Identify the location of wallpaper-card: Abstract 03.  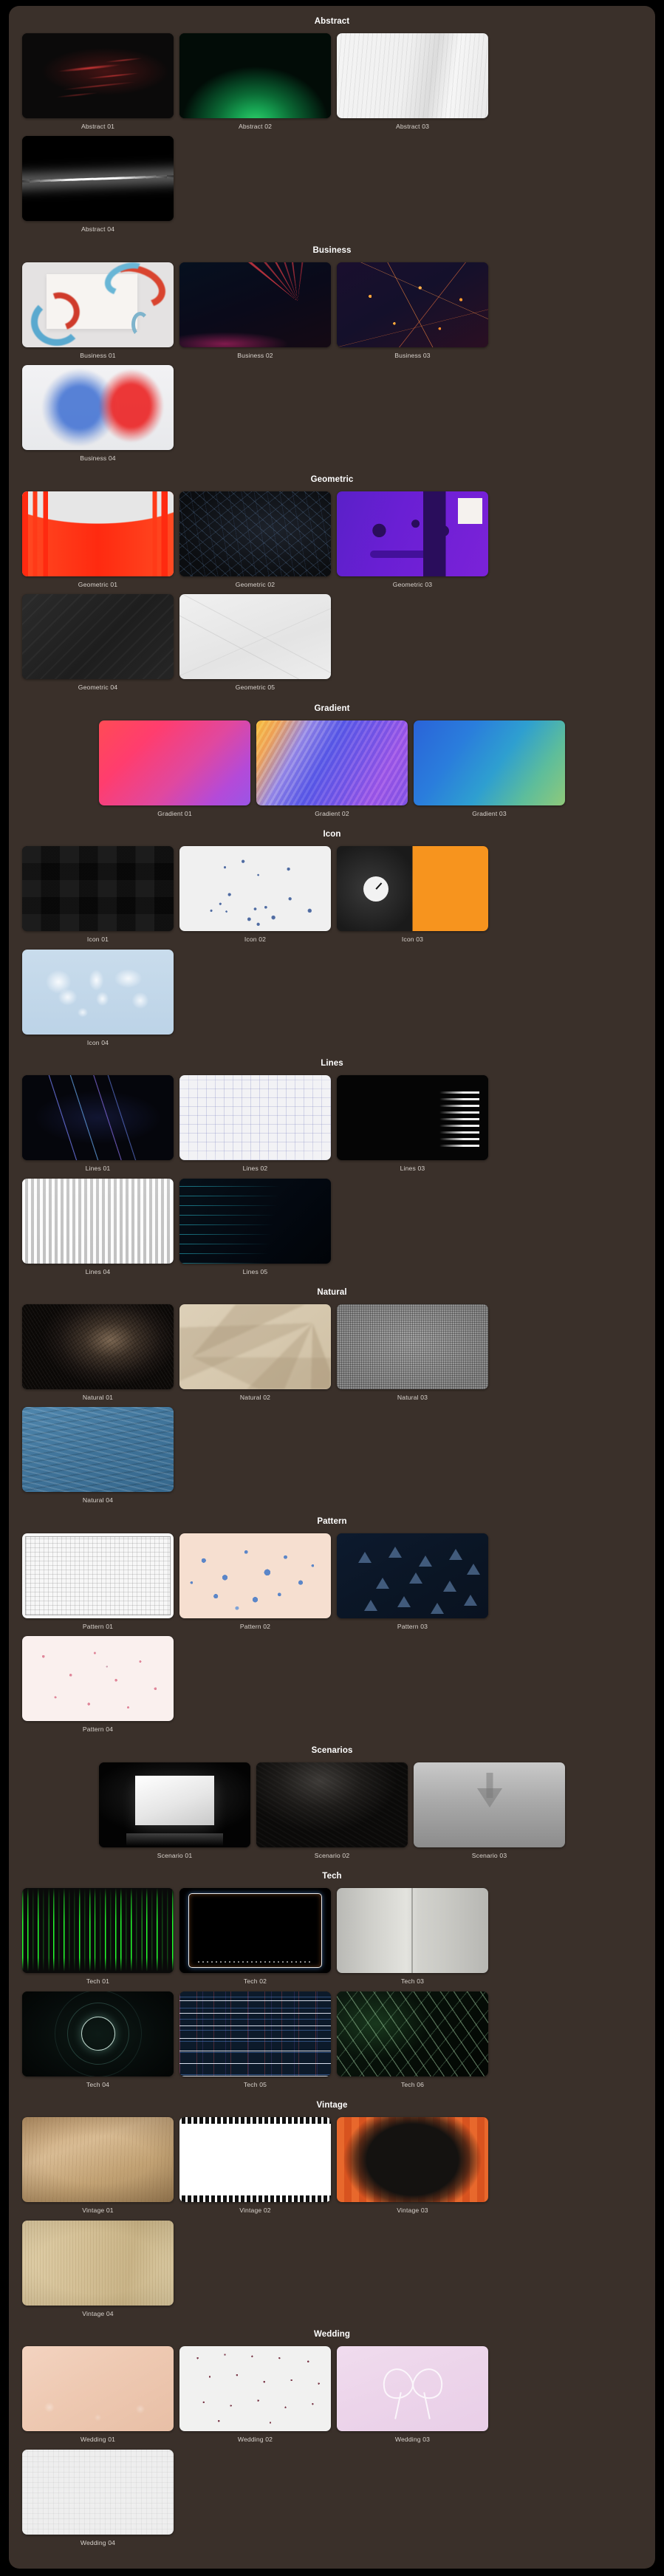
(412, 81).